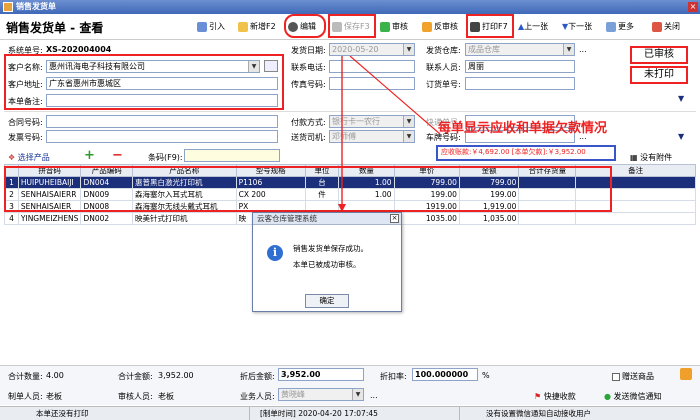 The height and width of the screenshot is (420, 700). I want to click on close-icon, so click(657, 26).